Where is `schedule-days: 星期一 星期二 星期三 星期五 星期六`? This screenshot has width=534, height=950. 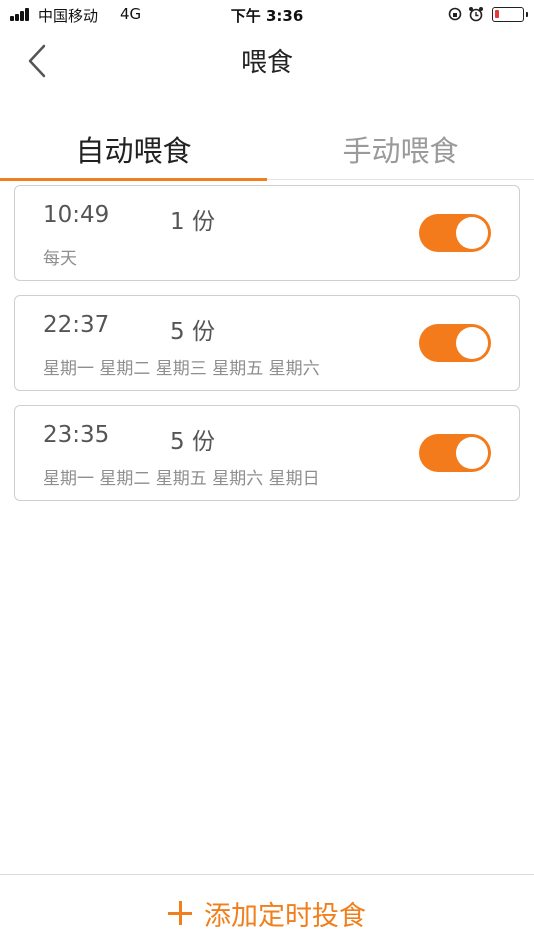
schedule-days: 星期一 星期二 星期三 星期五 星期六 is located at coordinates (181, 369).